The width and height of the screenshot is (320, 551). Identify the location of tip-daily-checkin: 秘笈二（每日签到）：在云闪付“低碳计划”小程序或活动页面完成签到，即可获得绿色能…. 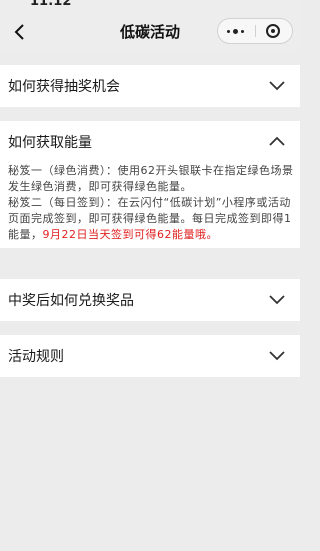
(151, 219).